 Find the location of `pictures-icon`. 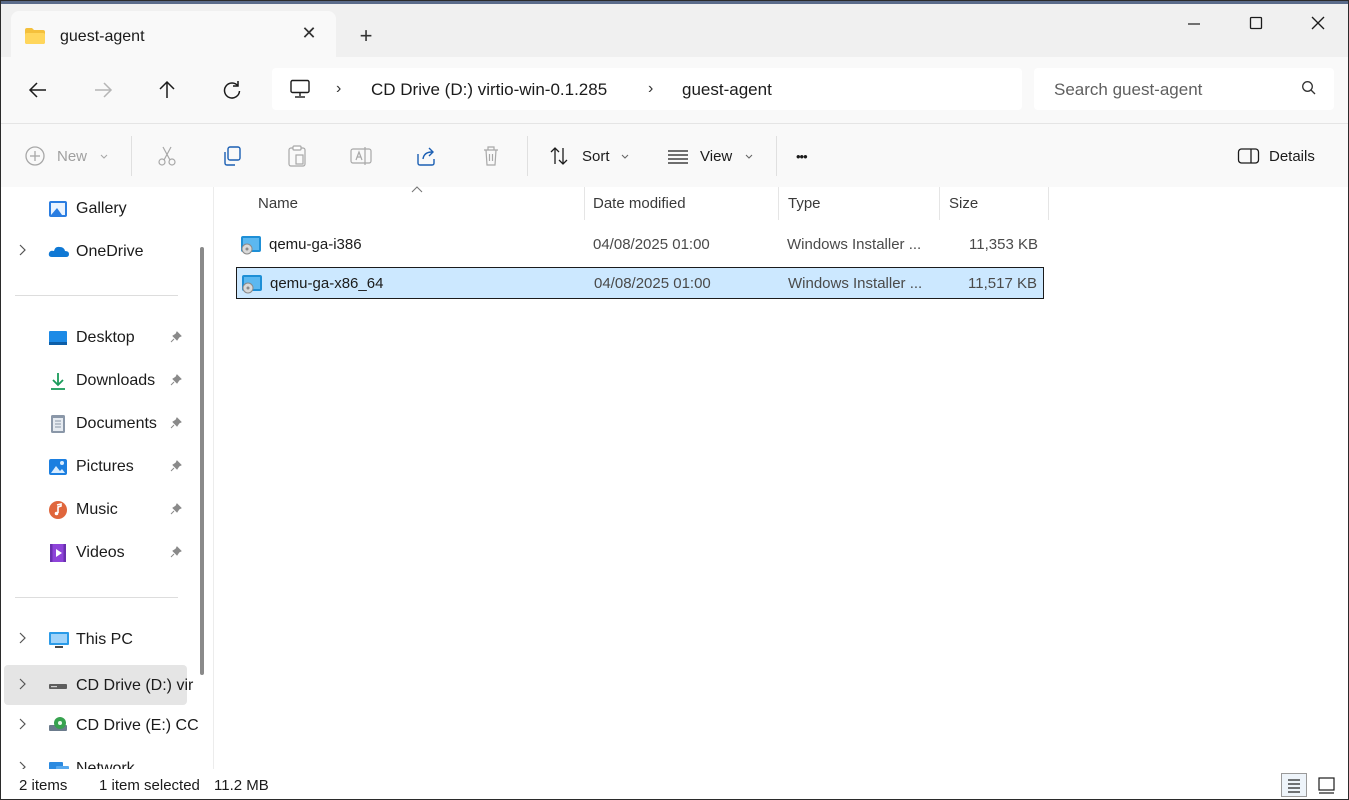

pictures-icon is located at coordinates (58, 467).